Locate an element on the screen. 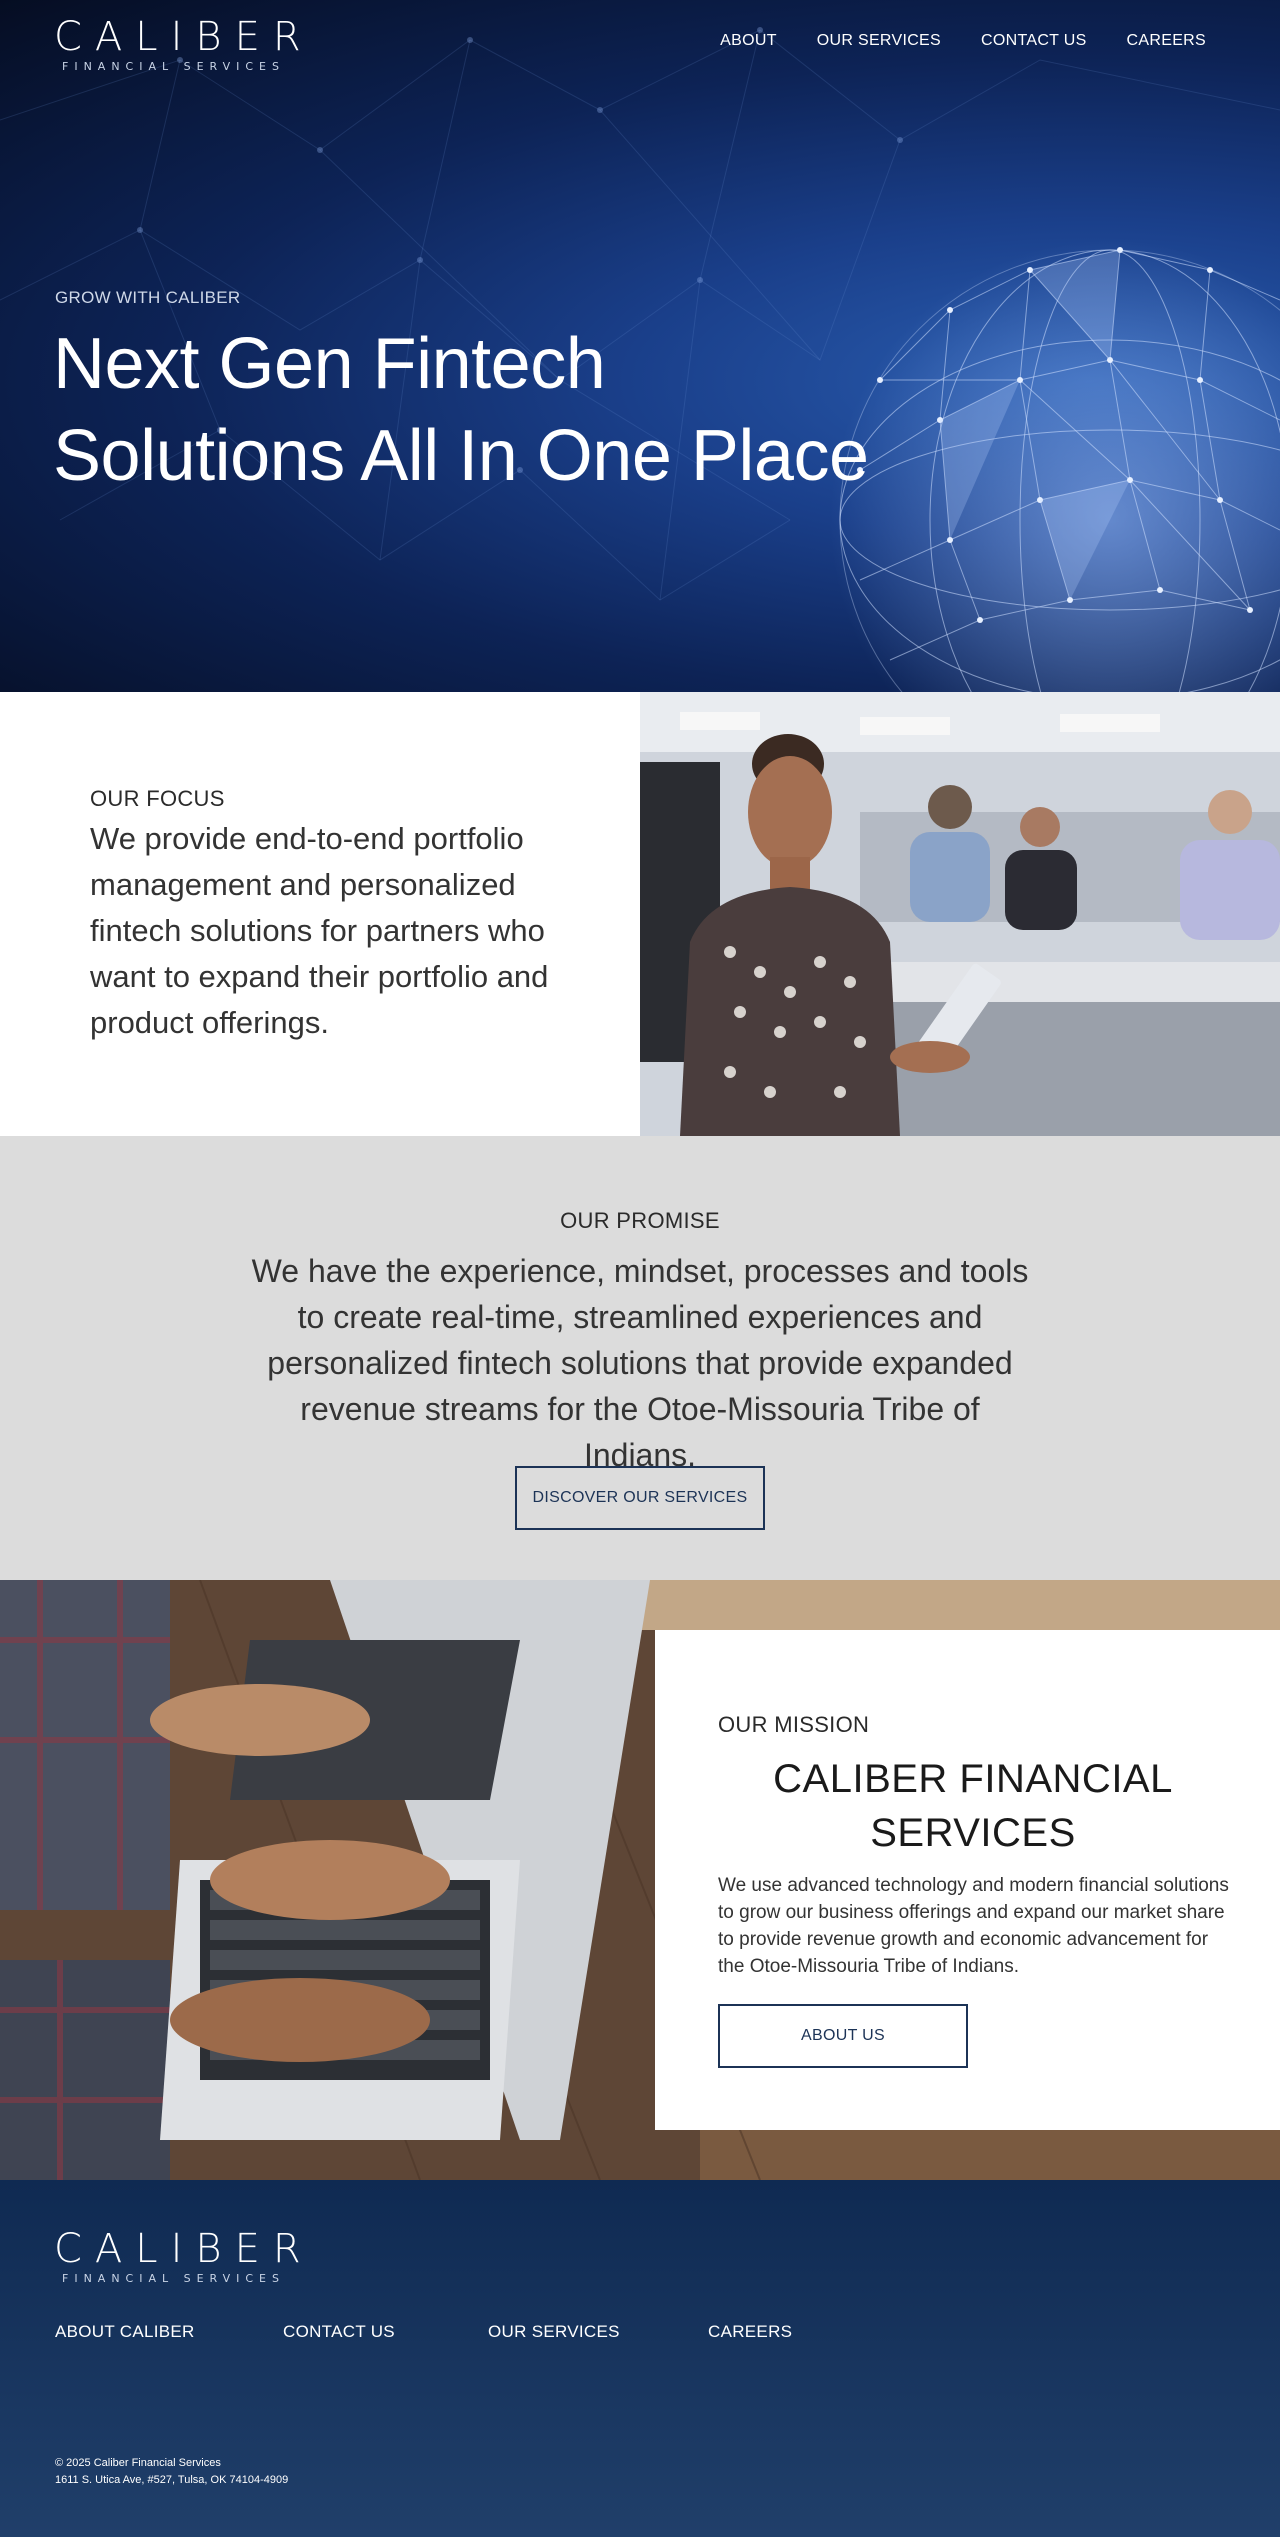 This screenshot has width=1280, height=2537. office-team-photo is located at coordinates (960, 914).